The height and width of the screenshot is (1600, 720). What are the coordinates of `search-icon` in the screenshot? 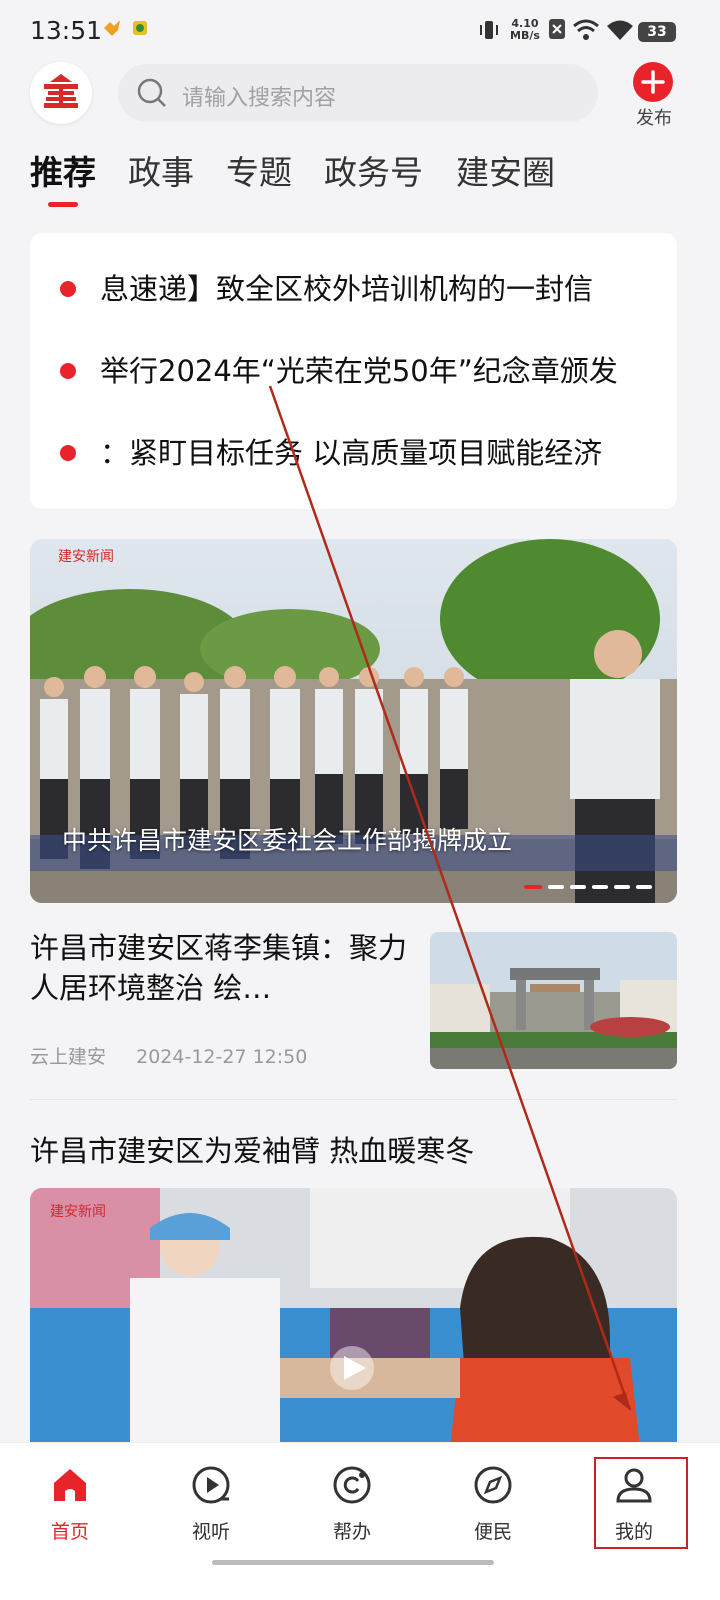 It's located at (152, 95).